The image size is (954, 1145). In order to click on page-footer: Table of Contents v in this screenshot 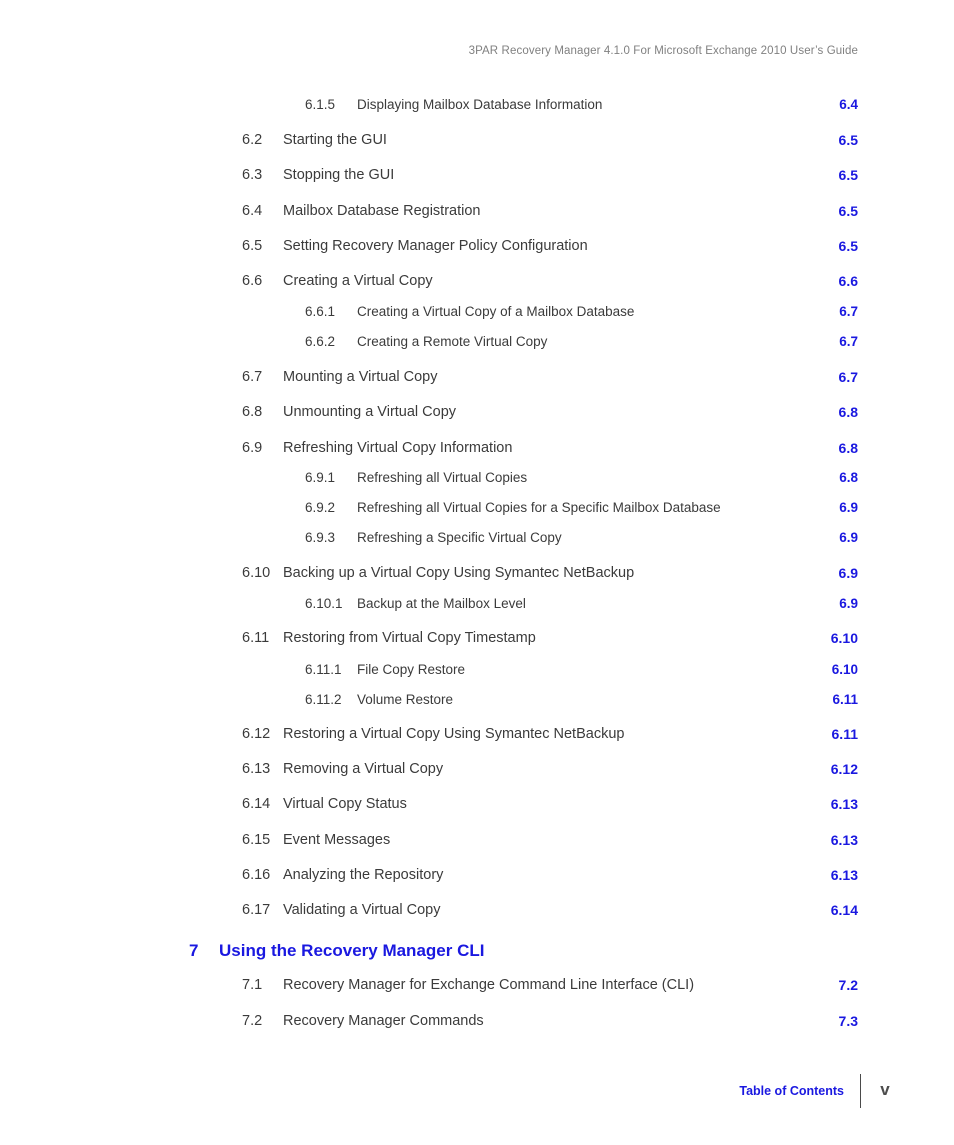, I will do `click(477, 1096)`.